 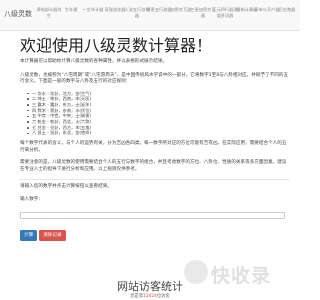 I want to click on page-title: 欢迎使用八级灵数计算器！, so click(x=116, y=45).